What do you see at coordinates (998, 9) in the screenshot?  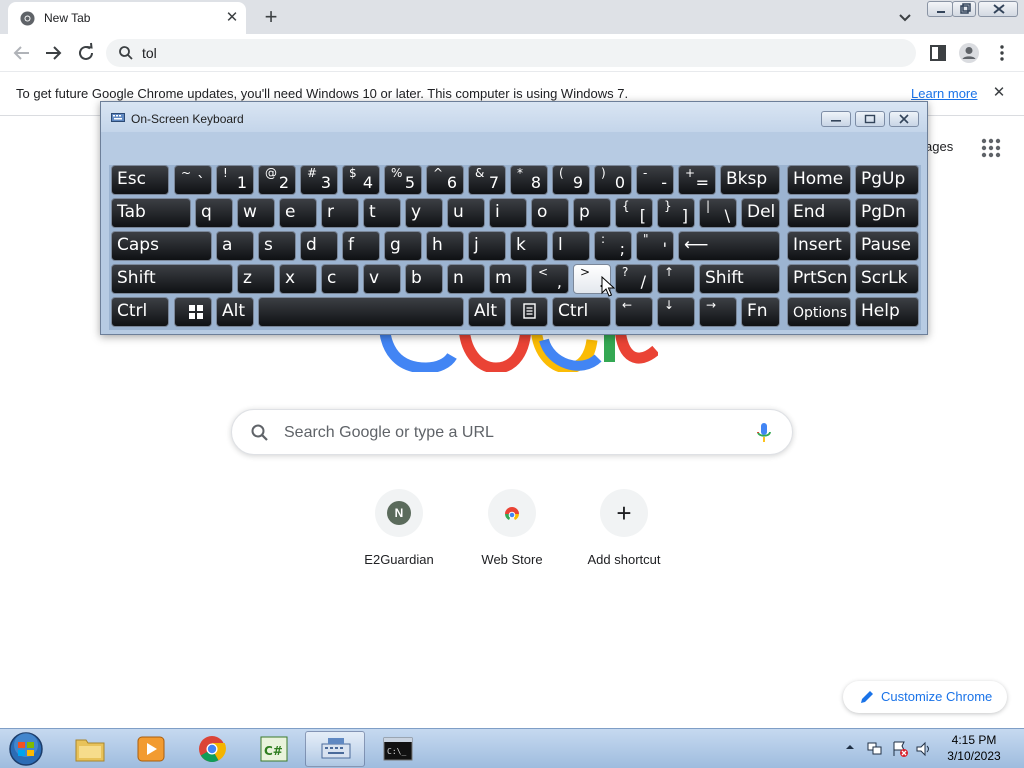 I see `window-close-button` at bounding box center [998, 9].